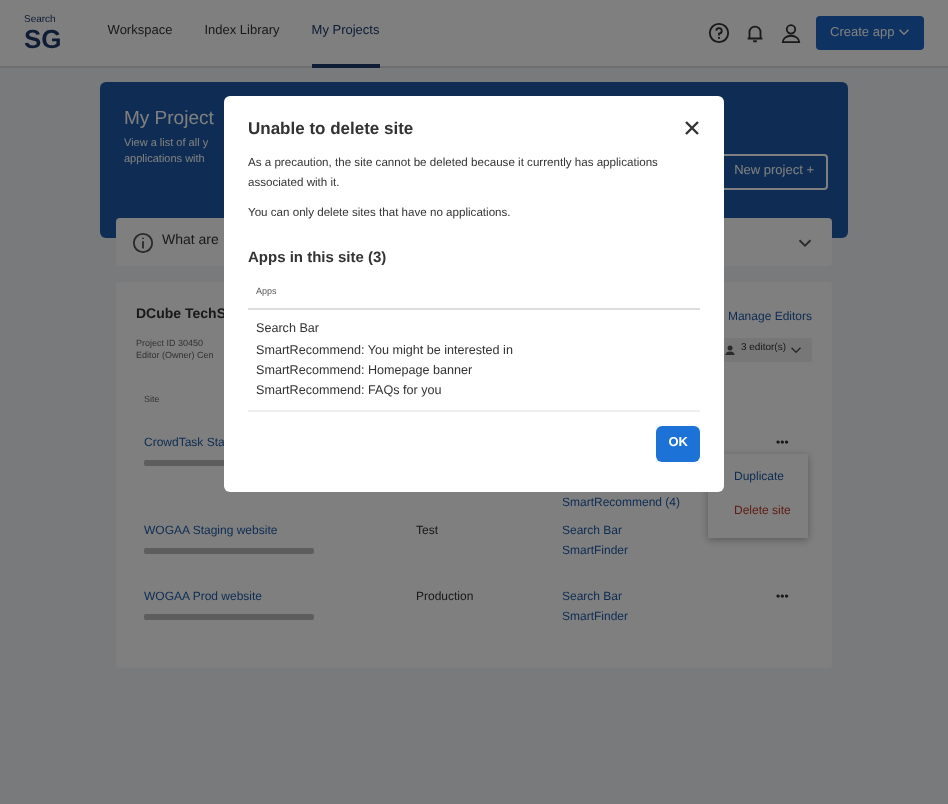 The height and width of the screenshot is (804, 948). Describe the element at coordinates (143, 242) in the screenshot. I see `info-icon` at that location.